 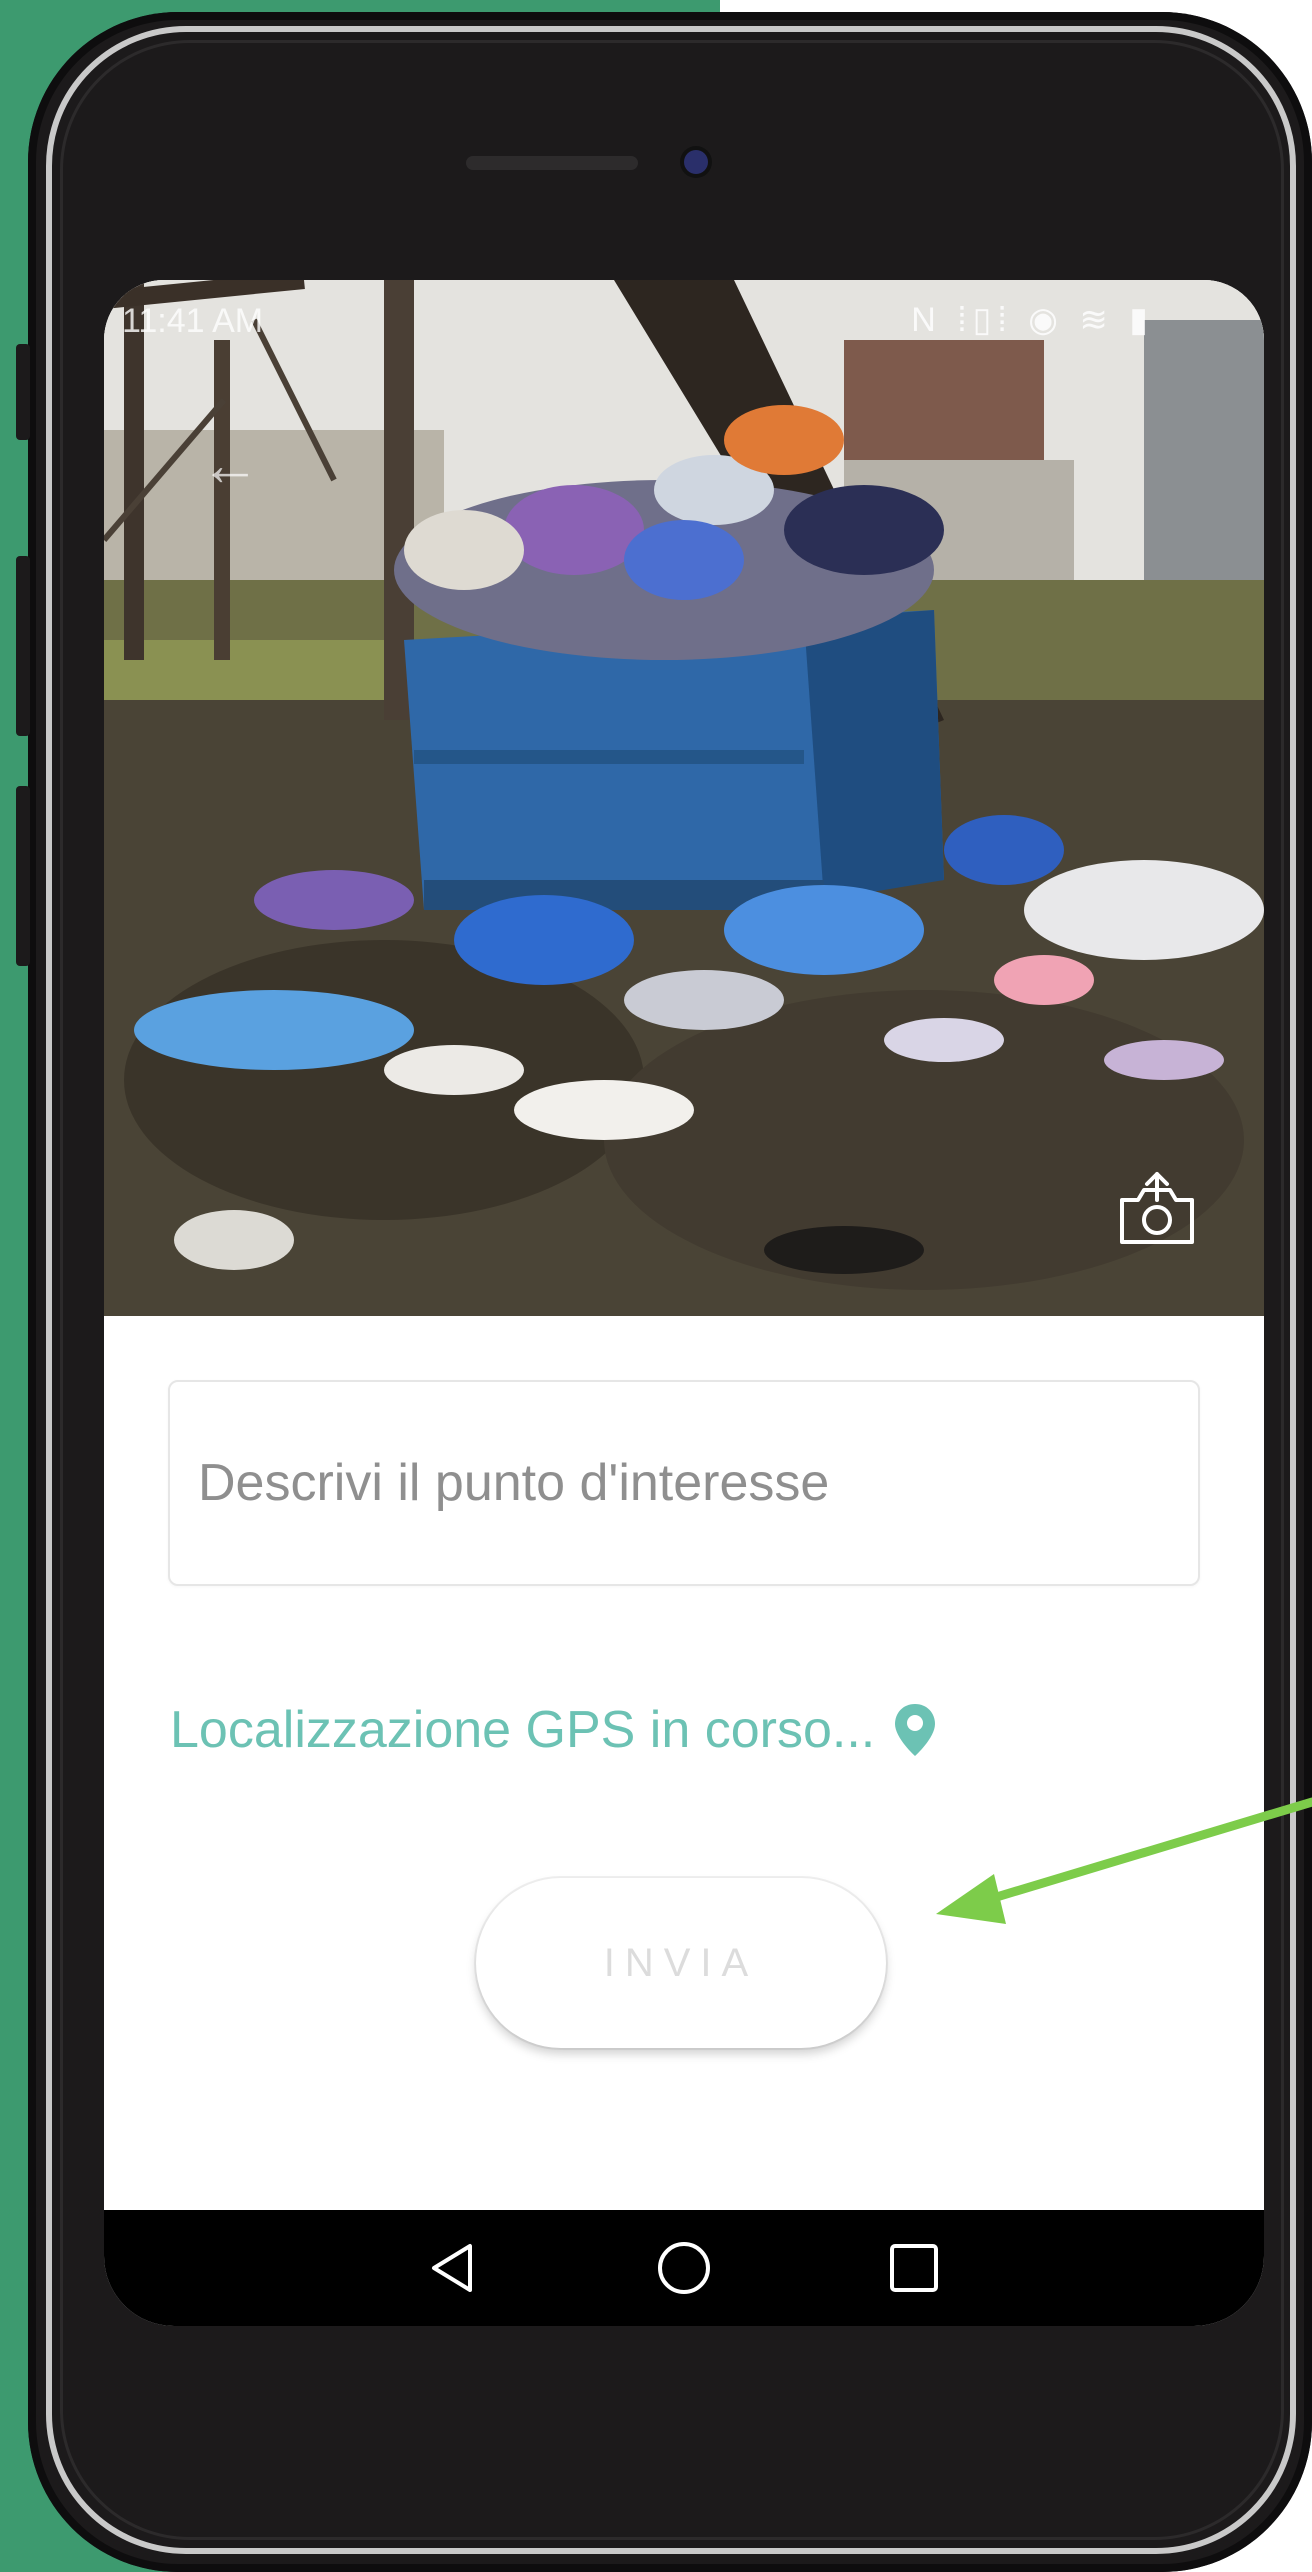 I want to click on map-pin-icon, so click(x=915, y=1730).